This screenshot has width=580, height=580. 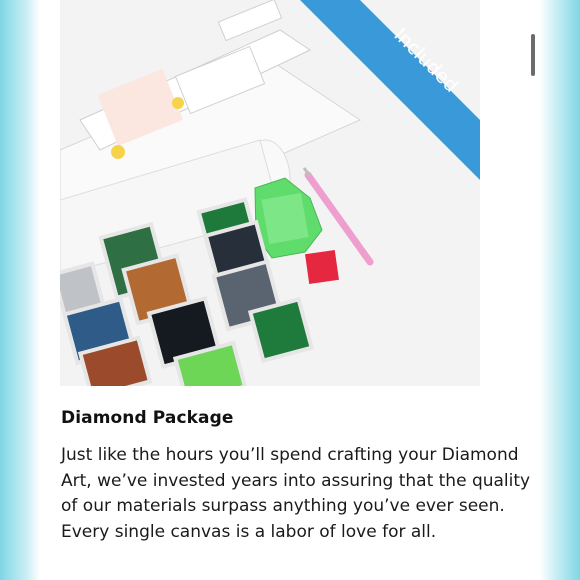 I want to click on scrollbar-thumb, so click(x=533, y=55).